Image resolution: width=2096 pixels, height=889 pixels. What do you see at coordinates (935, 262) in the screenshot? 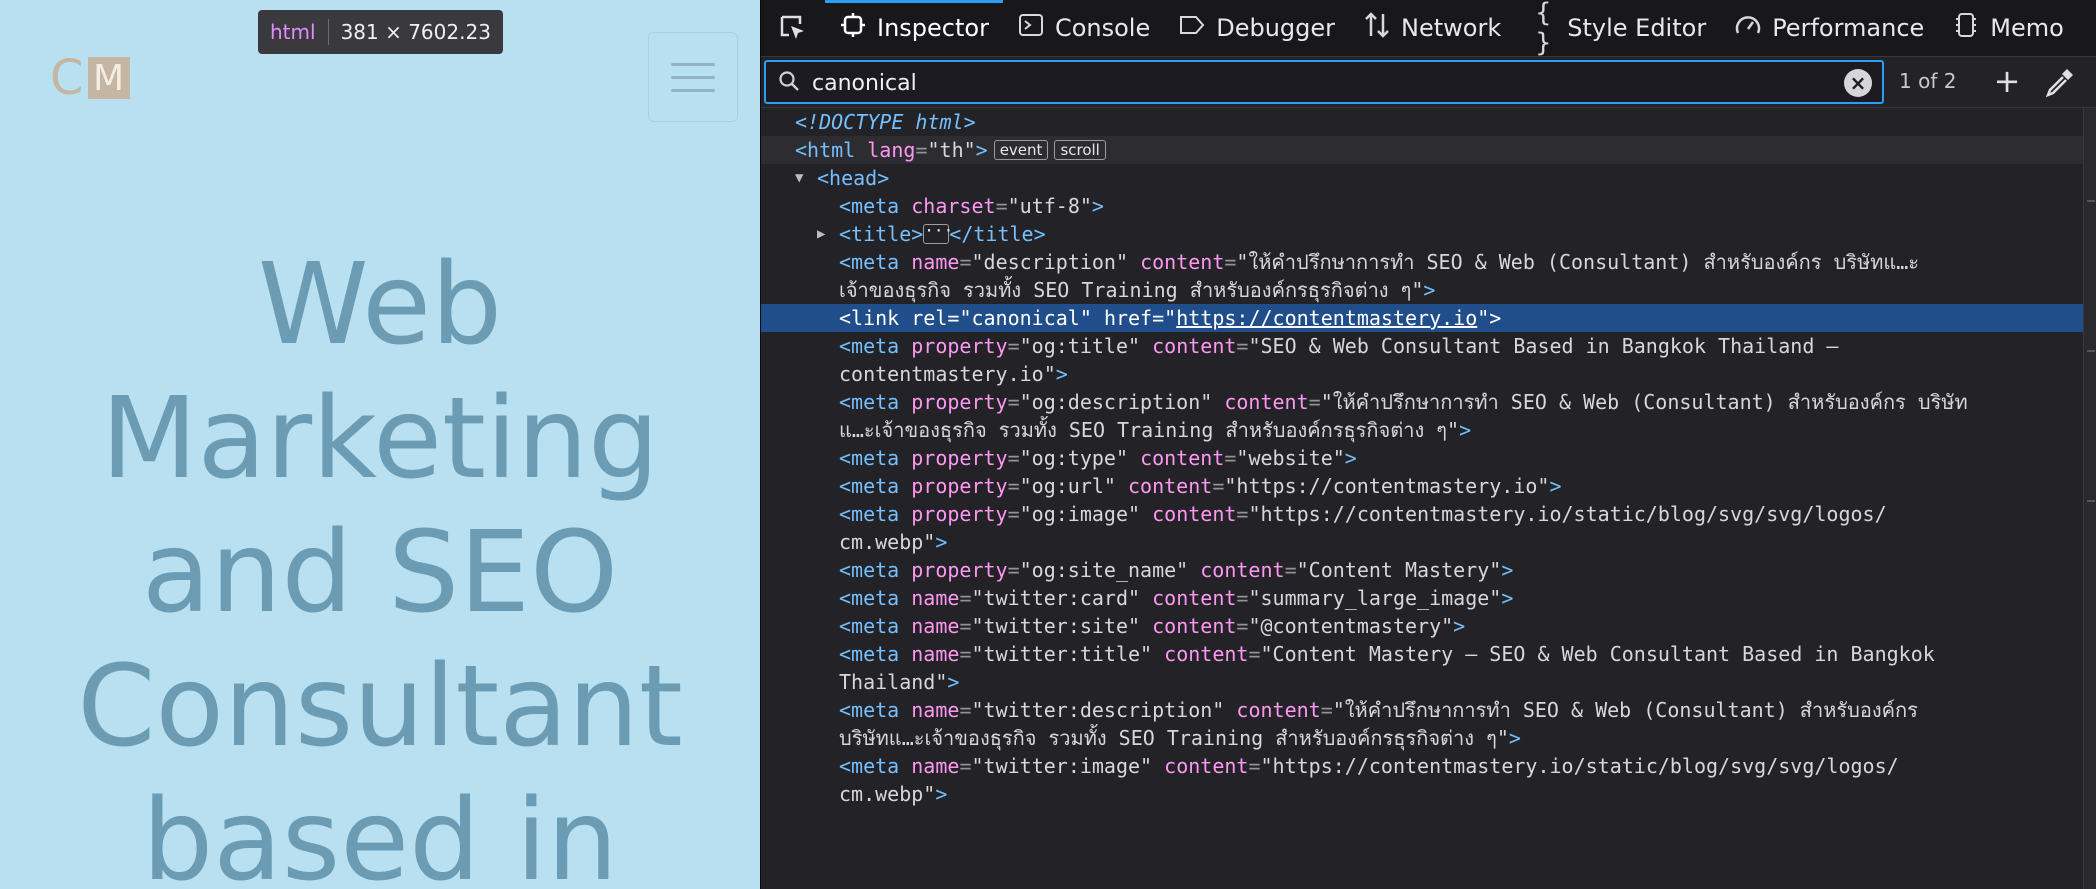
I see `attr-name: name` at bounding box center [935, 262].